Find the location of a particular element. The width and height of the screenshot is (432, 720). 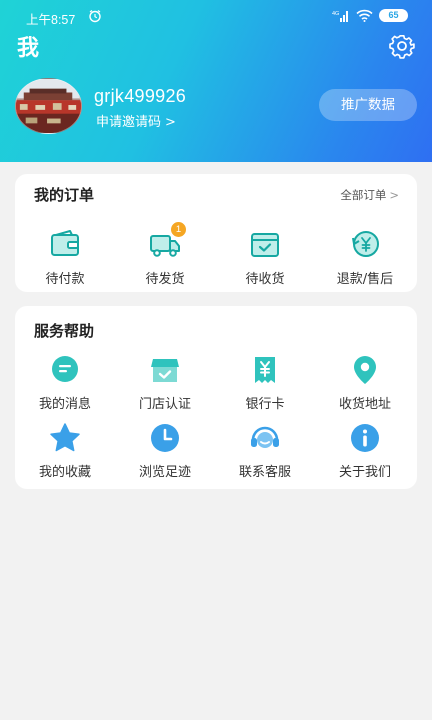

order-pending-payment: 待付款 is located at coordinates (65, 257).